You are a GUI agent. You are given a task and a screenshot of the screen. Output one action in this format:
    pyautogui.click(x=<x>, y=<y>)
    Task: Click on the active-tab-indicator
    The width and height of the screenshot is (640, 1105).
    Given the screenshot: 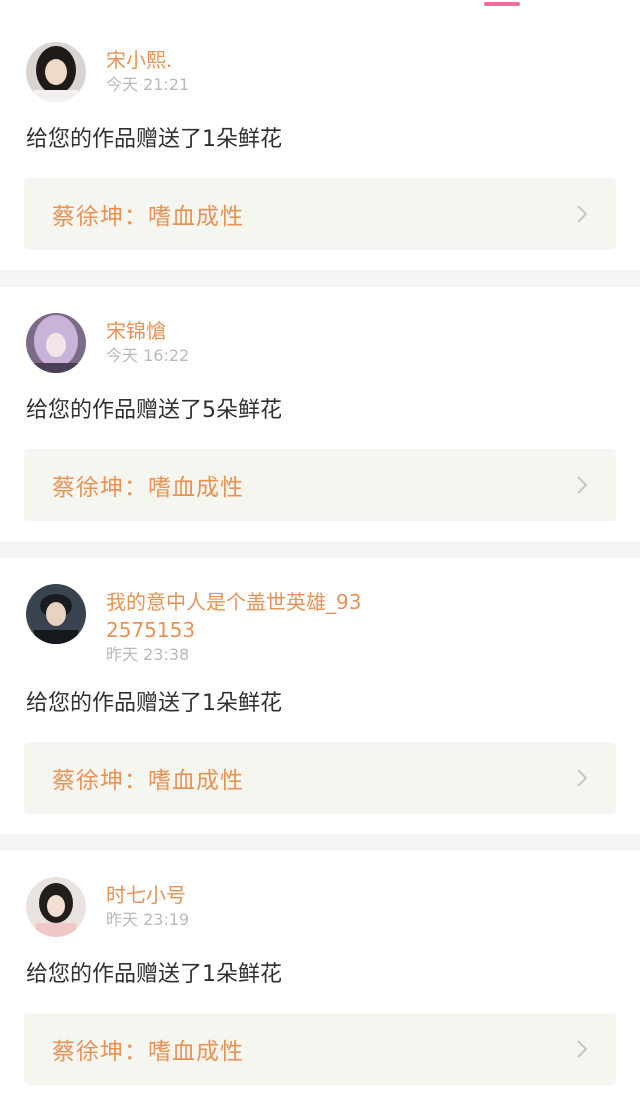 What is the action you would take?
    pyautogui.click(x=502, y=4)
    